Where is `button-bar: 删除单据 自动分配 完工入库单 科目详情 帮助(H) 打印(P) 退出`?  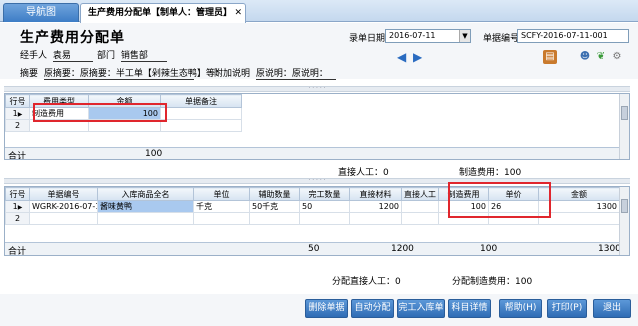 button-bar: 删除单据 自动分配 完工入库单 科目详情 帮助(H) 打印(P) 退出 is located at coordinates (319, 310).